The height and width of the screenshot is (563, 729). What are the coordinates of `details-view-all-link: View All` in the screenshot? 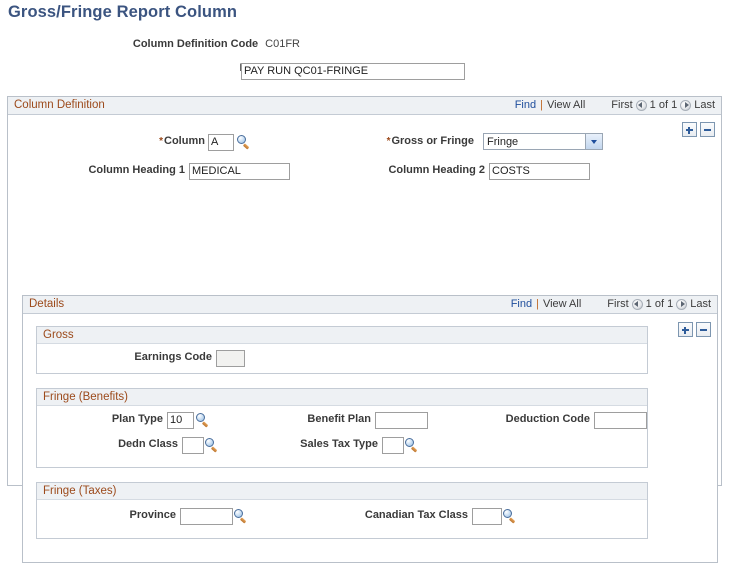 It's located at (562, 304).